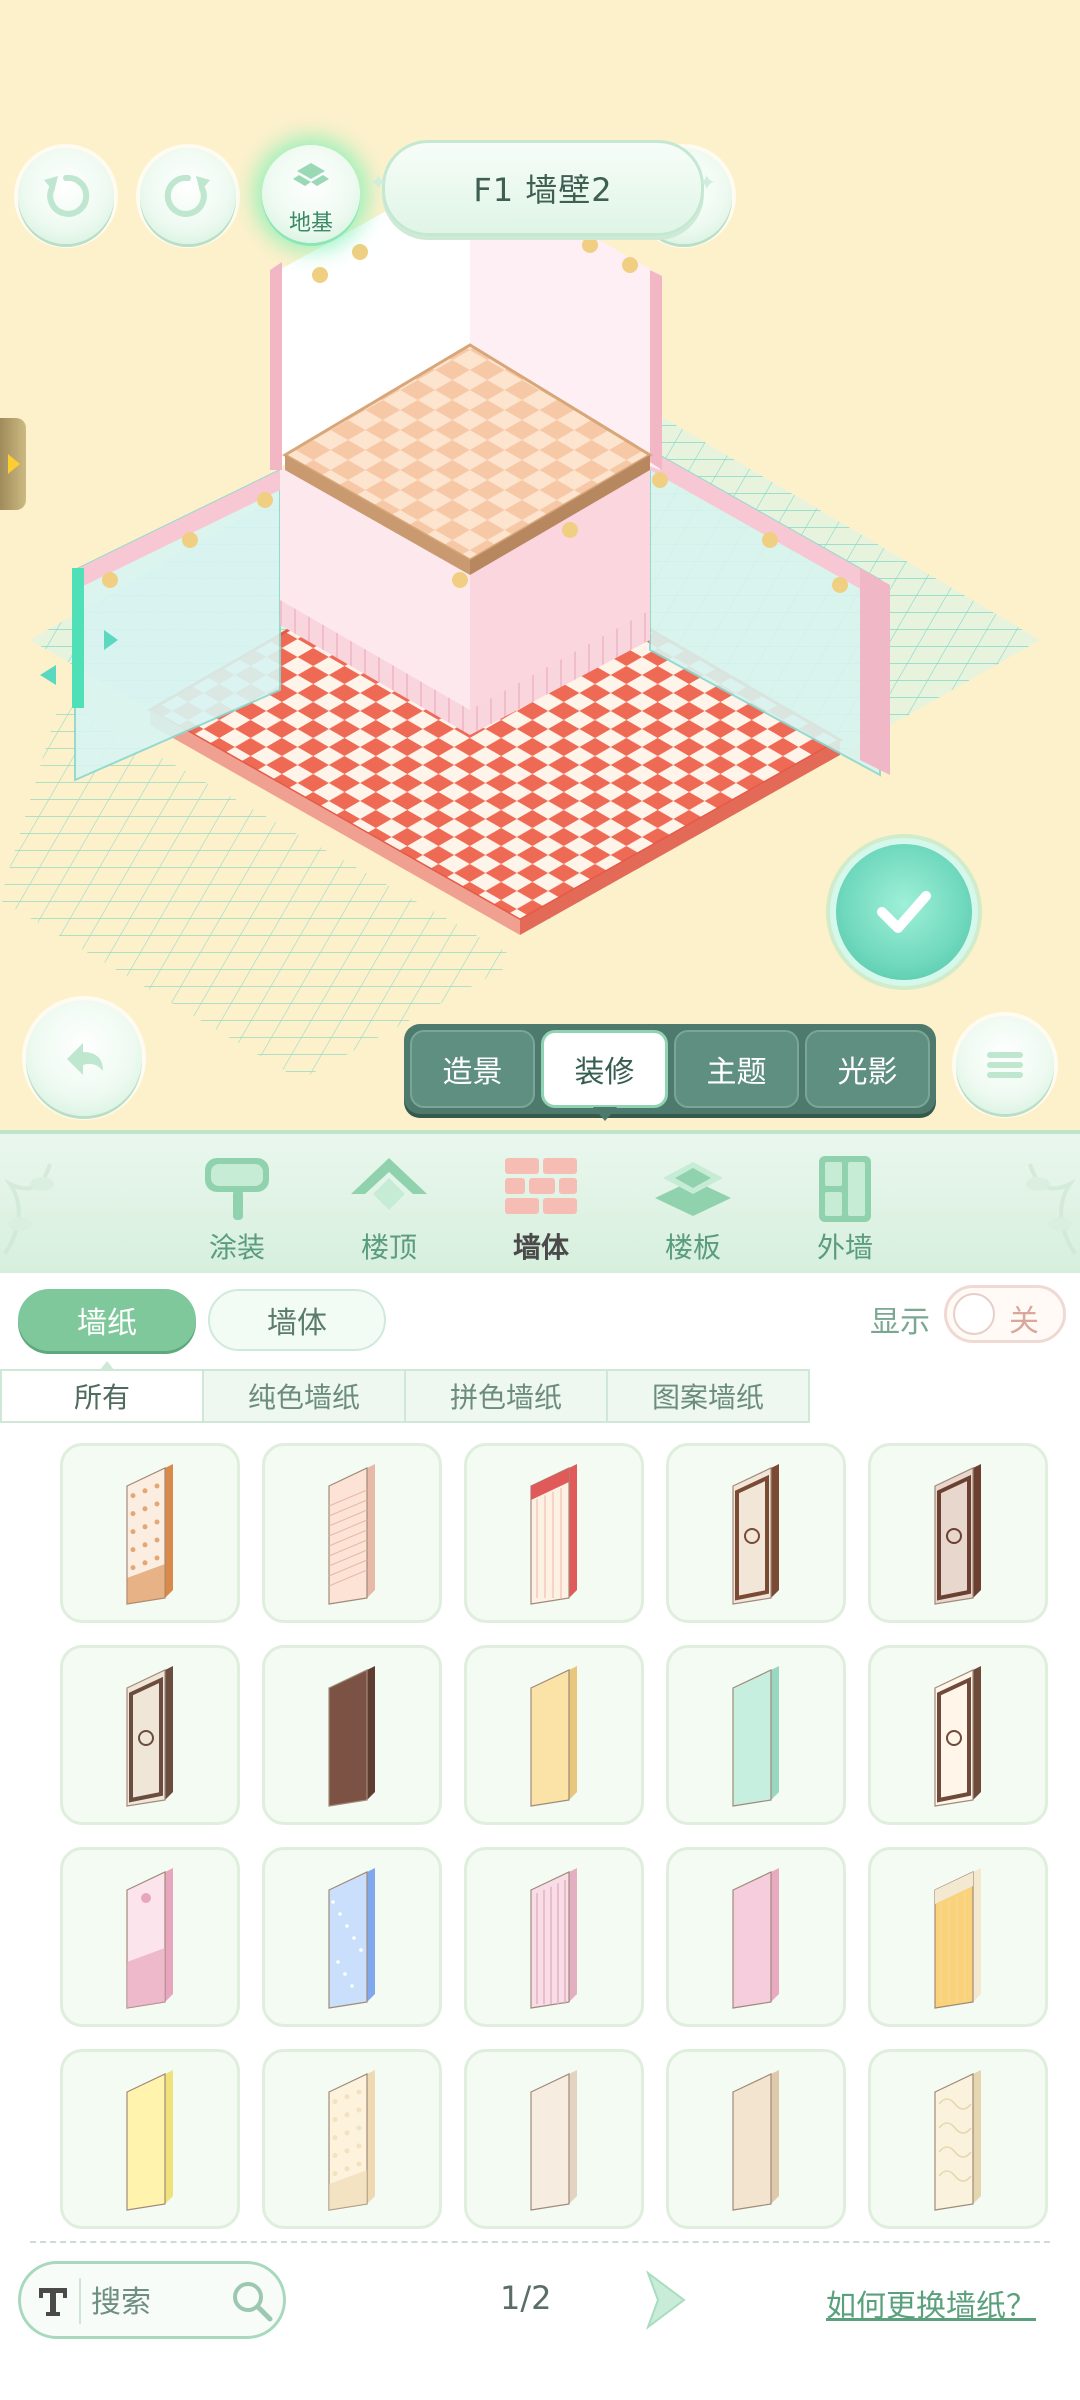  I want to click on font-toggle-icon, so click(53, 2302).